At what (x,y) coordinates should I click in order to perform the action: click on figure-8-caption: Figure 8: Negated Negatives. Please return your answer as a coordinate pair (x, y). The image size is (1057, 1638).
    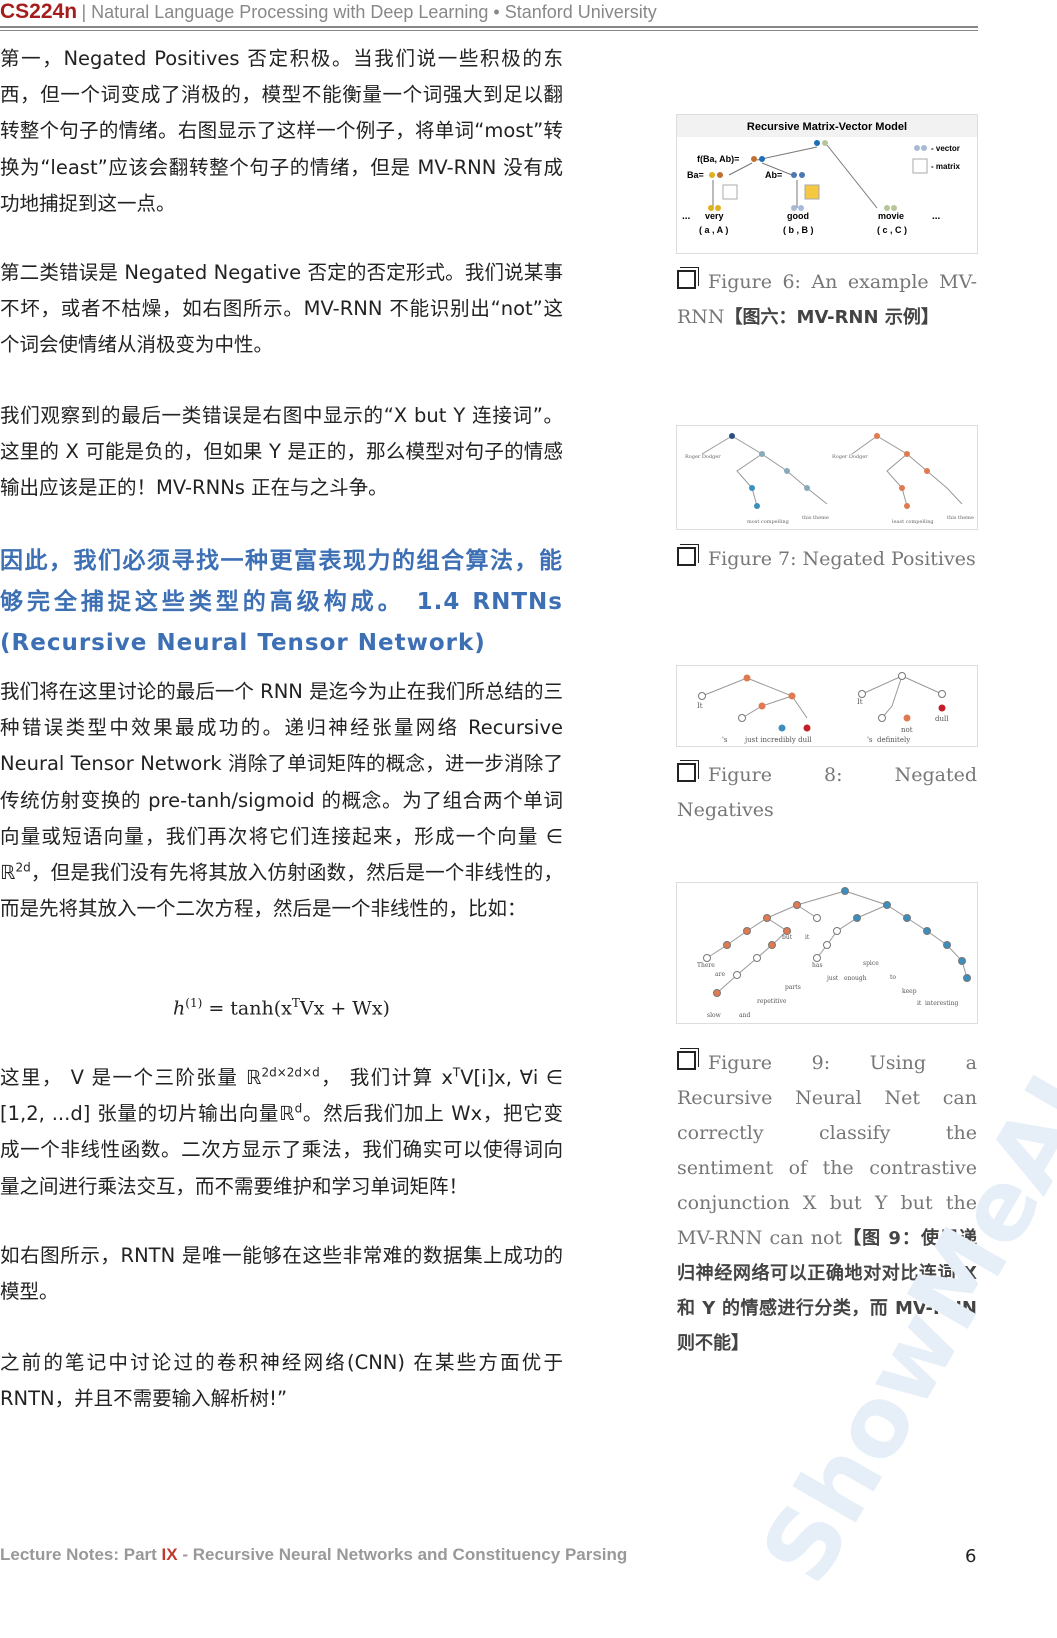
    Looking at the image, I should click on (827, 793).